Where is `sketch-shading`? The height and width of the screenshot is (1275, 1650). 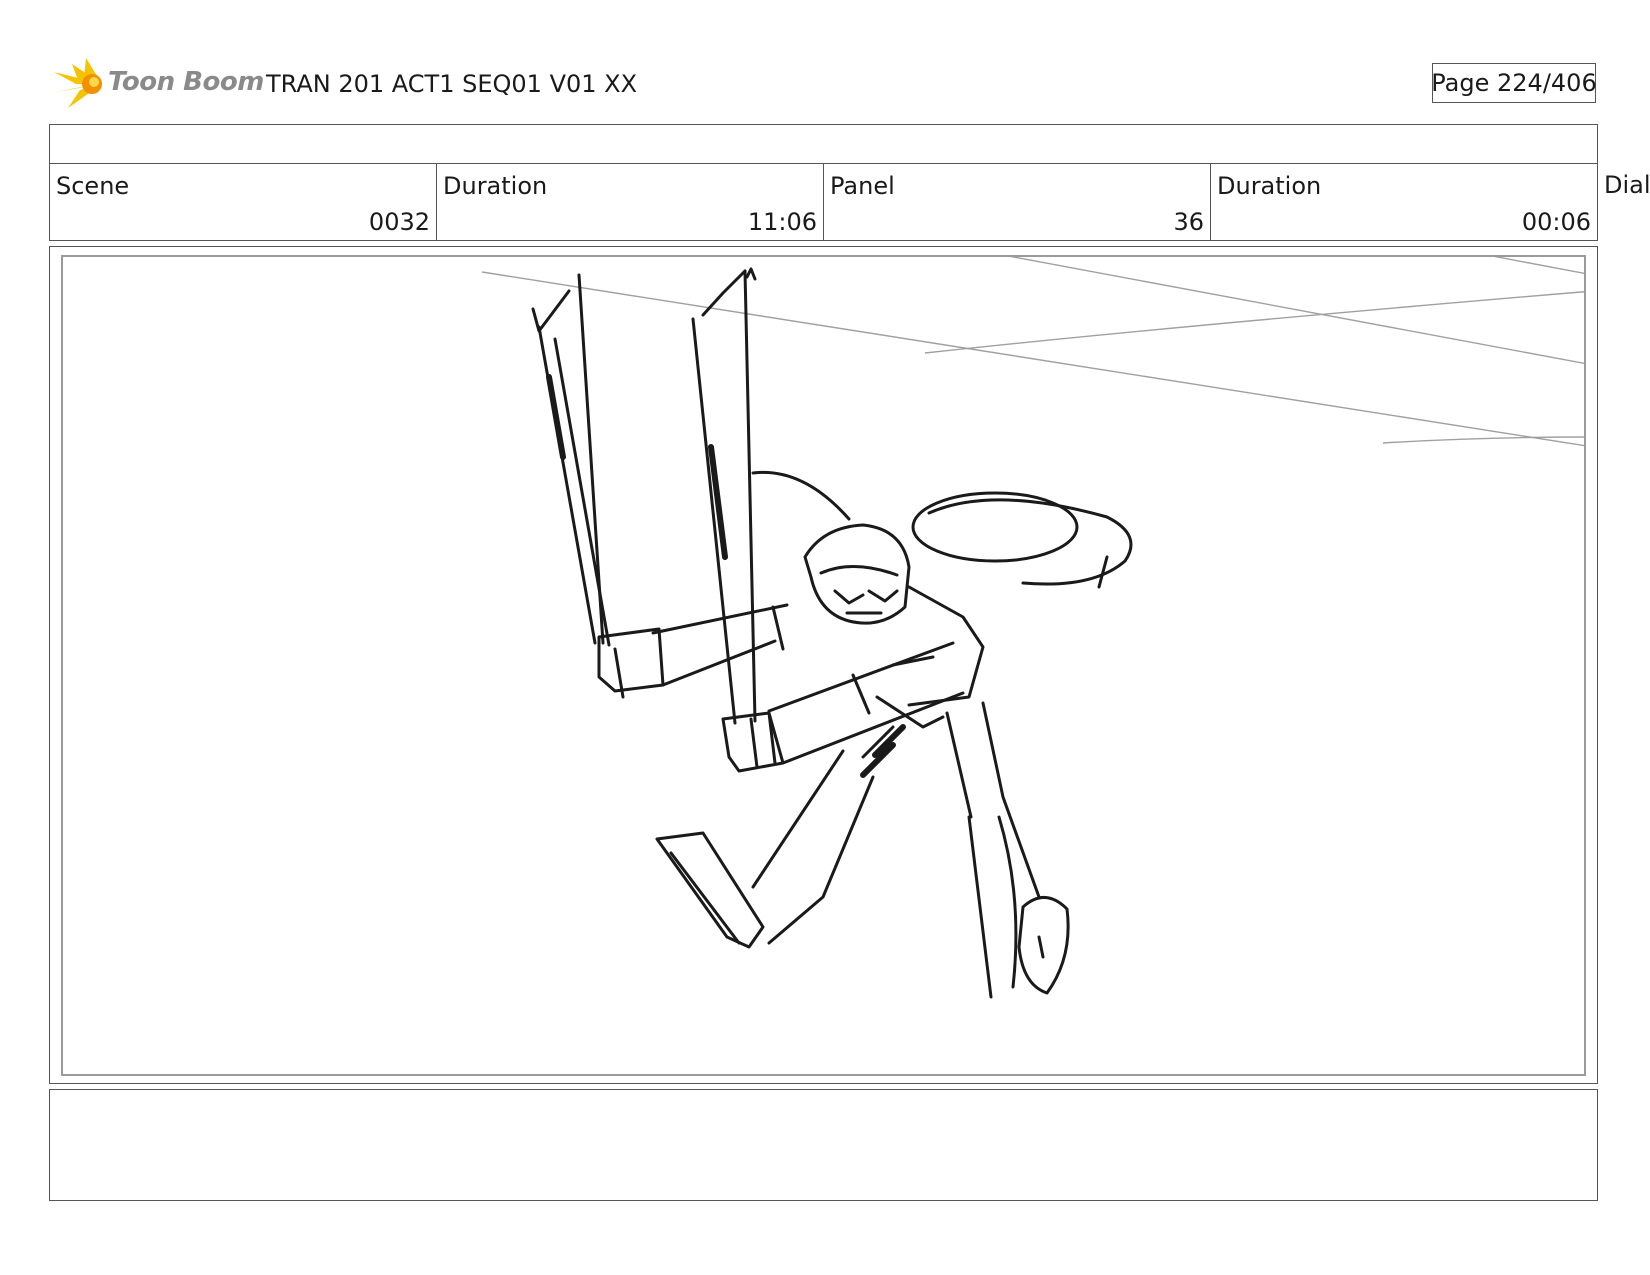
sketch-shading is located at coordinates (726, 576).